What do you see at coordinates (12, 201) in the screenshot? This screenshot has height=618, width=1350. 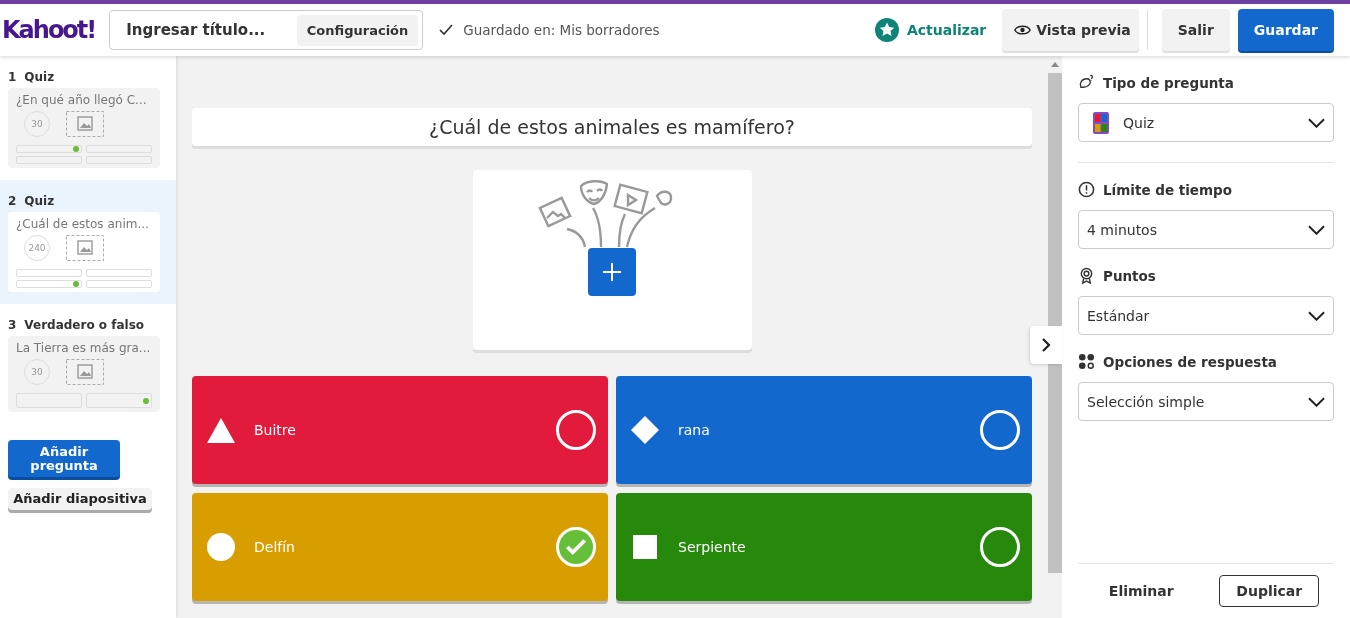 I see `slide-number: 2` at bounding box center [12, 201].